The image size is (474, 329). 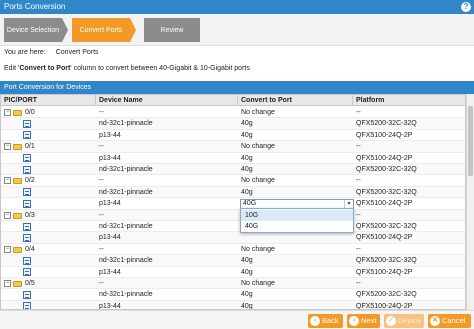 I want to click on back-button: ‹ Back, so click(x=325, y=321).